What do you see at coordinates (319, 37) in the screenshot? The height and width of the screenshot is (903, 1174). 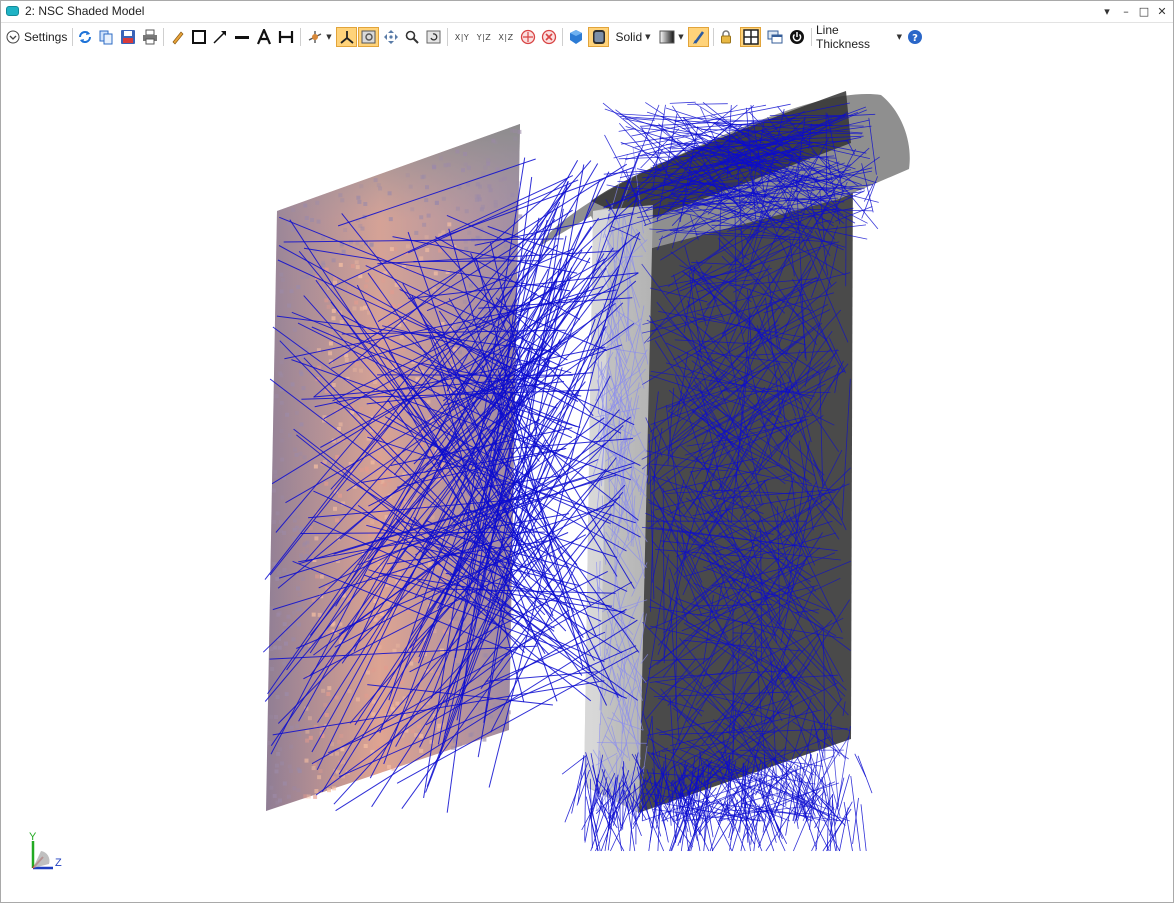 I see `rotate-dropdown-button: ▼` at bounding box center [319, 37].